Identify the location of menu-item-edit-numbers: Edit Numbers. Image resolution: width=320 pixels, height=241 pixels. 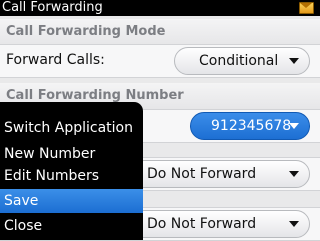
(71, 176).